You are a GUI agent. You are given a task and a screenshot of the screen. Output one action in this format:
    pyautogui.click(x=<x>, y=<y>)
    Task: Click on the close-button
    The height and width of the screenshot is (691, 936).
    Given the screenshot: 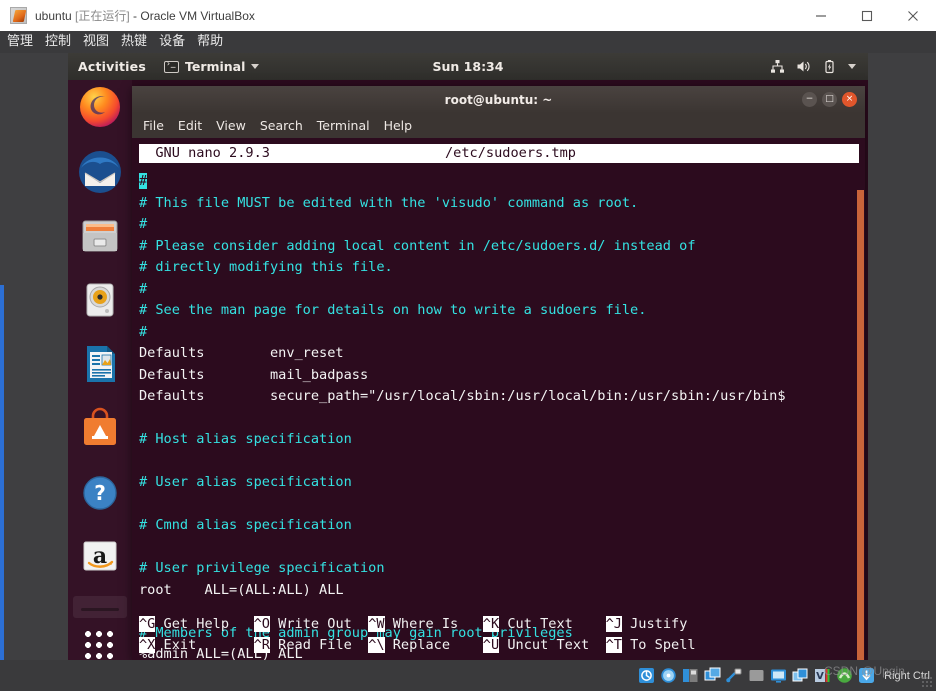 What is the action you would take?
    pyautogui.click(x=913, y=15)
    